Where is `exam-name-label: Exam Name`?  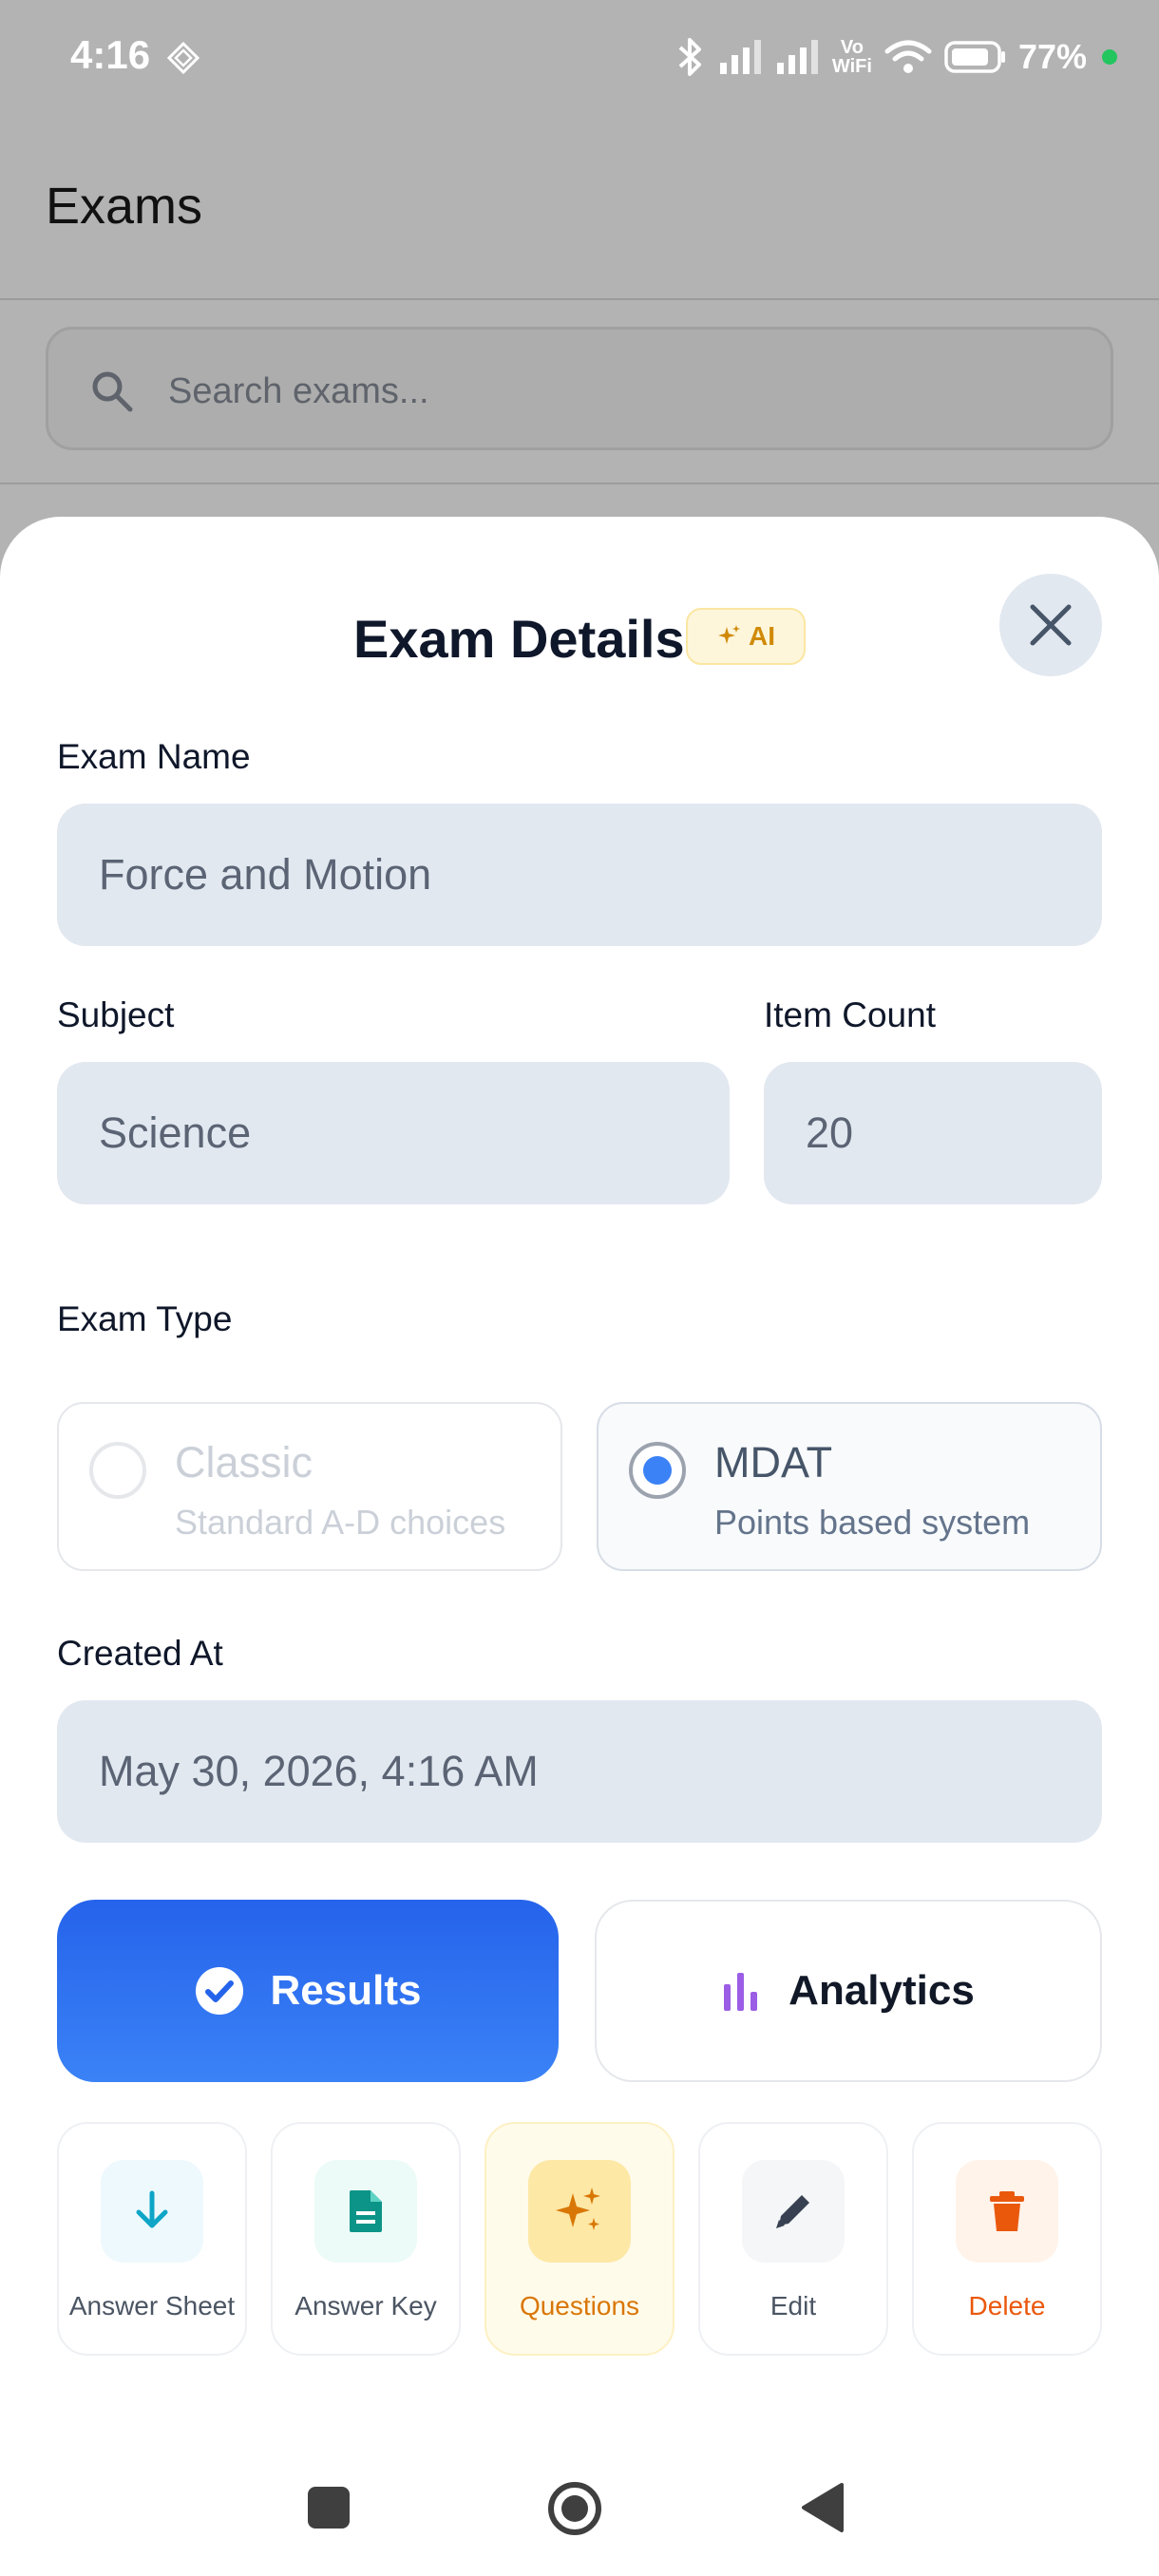 exam-name-label: Exam Name is located at coordinates (154, 756).